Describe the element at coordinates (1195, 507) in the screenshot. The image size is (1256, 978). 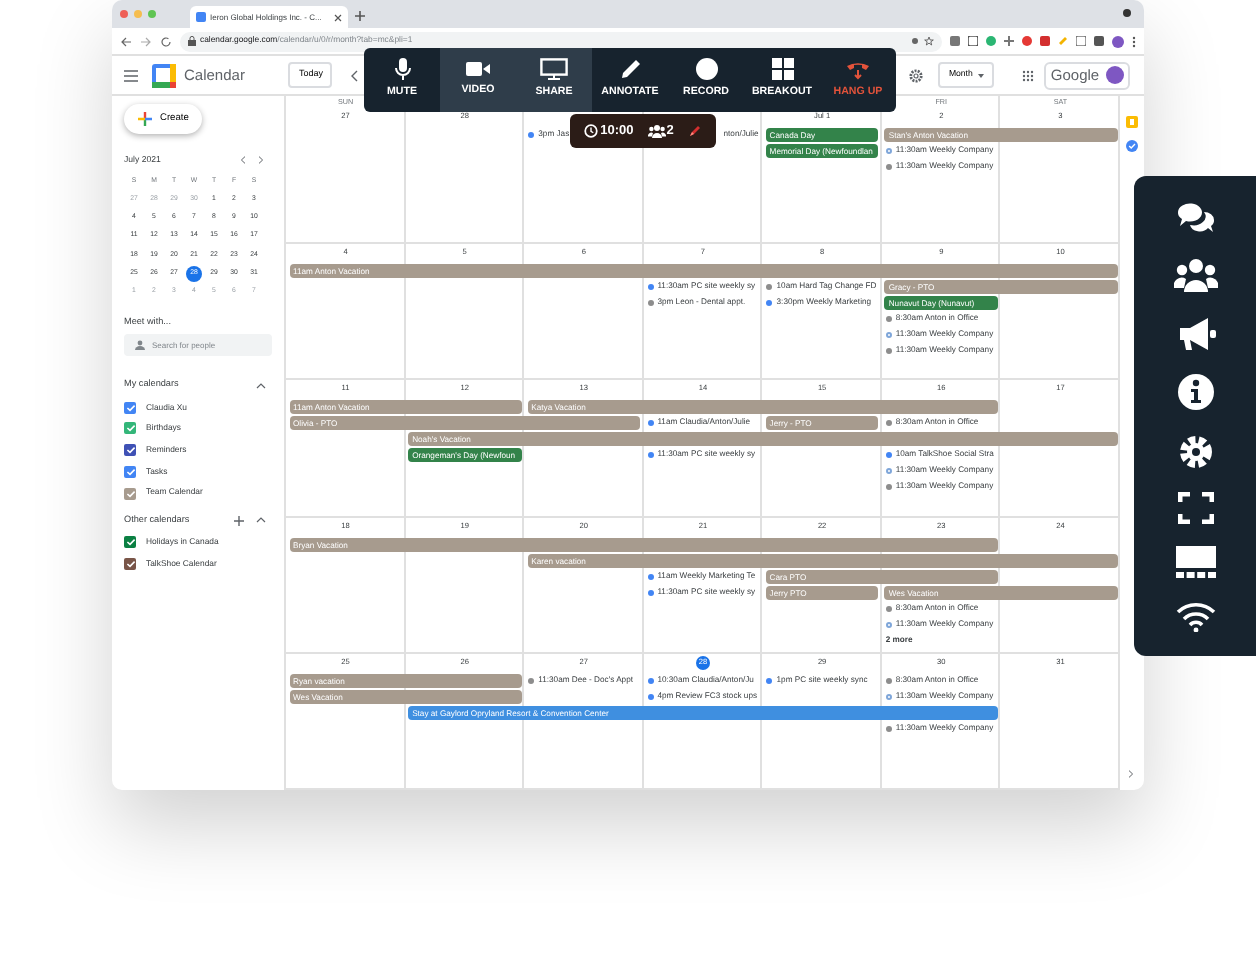
I see `fullscreen-icon` at that location.